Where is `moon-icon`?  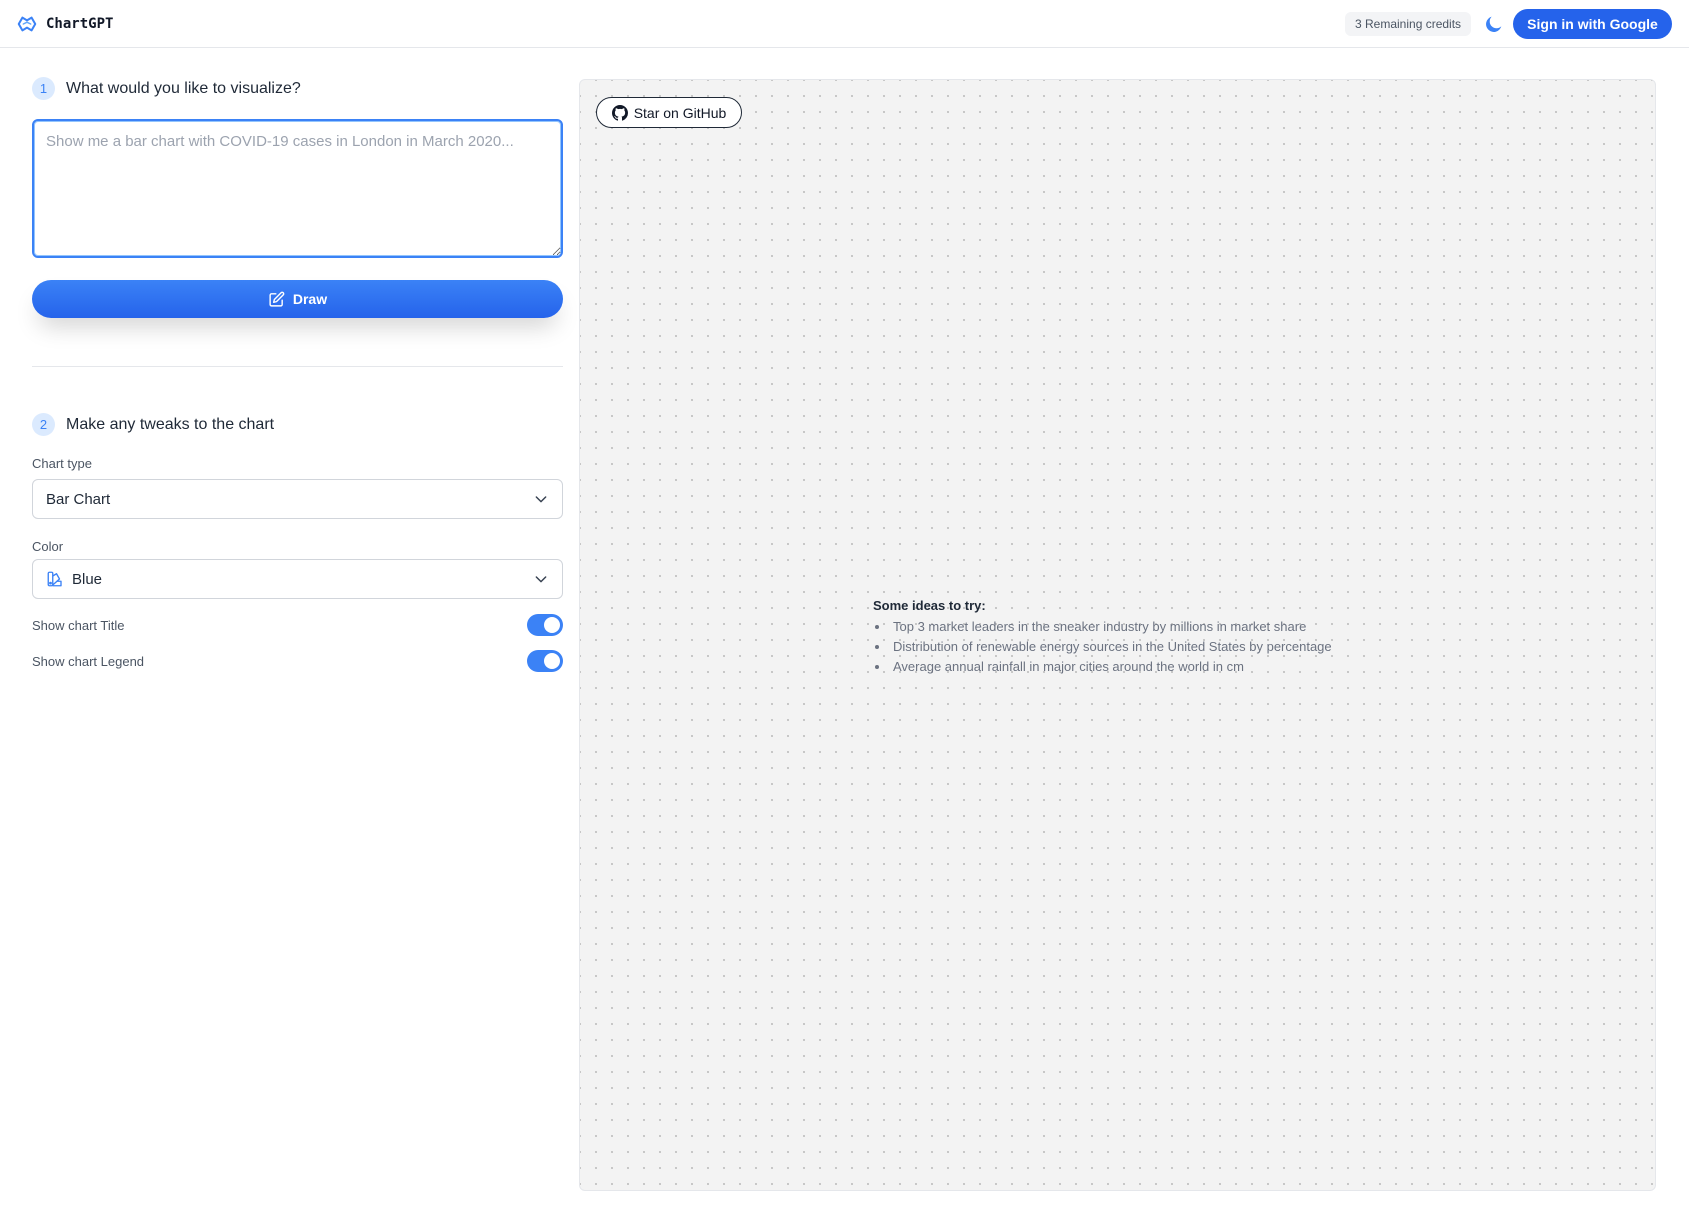
moon-icon is located at coordinates (1494, 24).